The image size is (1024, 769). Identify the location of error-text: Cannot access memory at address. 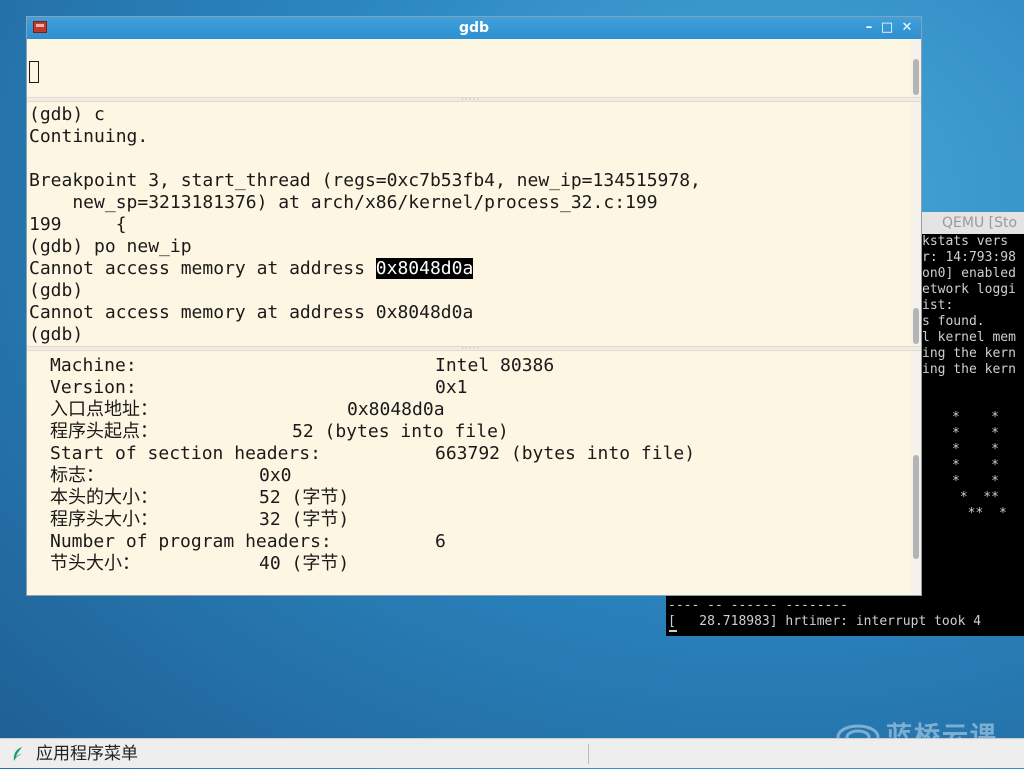
(202, 268).